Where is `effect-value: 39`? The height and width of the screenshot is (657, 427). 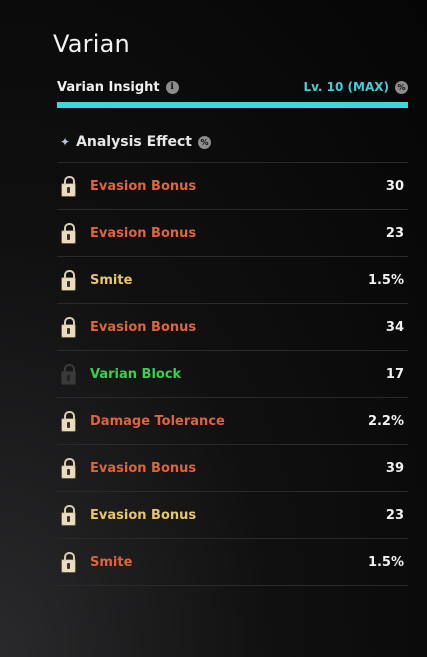 effect-value: 39 is located at coordinates (394, 468).